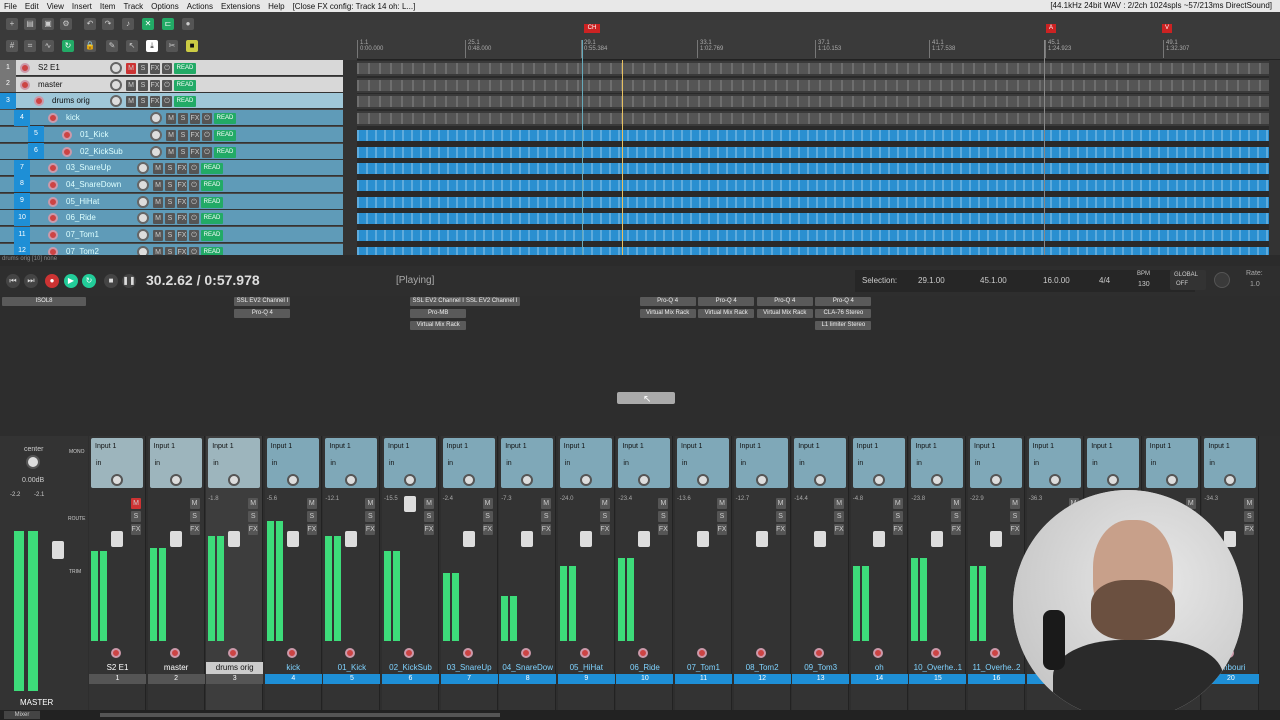 This screenshot has width=1280, height=720. What do you see at coordinates (276, 6) in the screenshot?
I see `menu-help: Help` at bounding box center [276, 6].